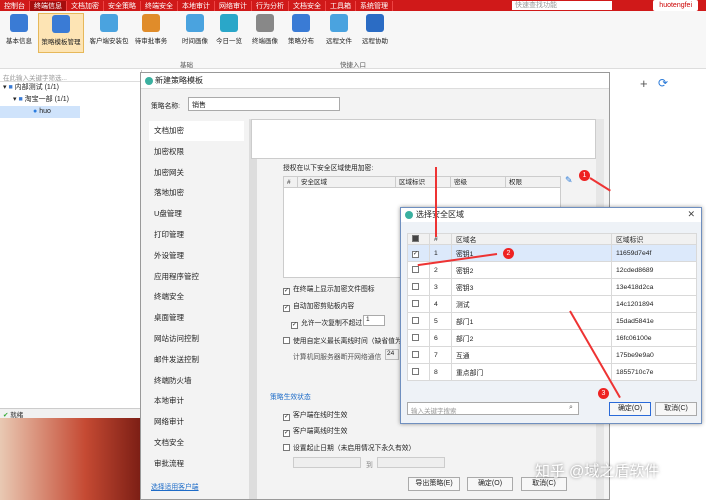 The image size is (706, 500). Describe the element at coordinates (109, 29) in the screenshot. I see `ribbon-button: 客户端安装包` at that location.